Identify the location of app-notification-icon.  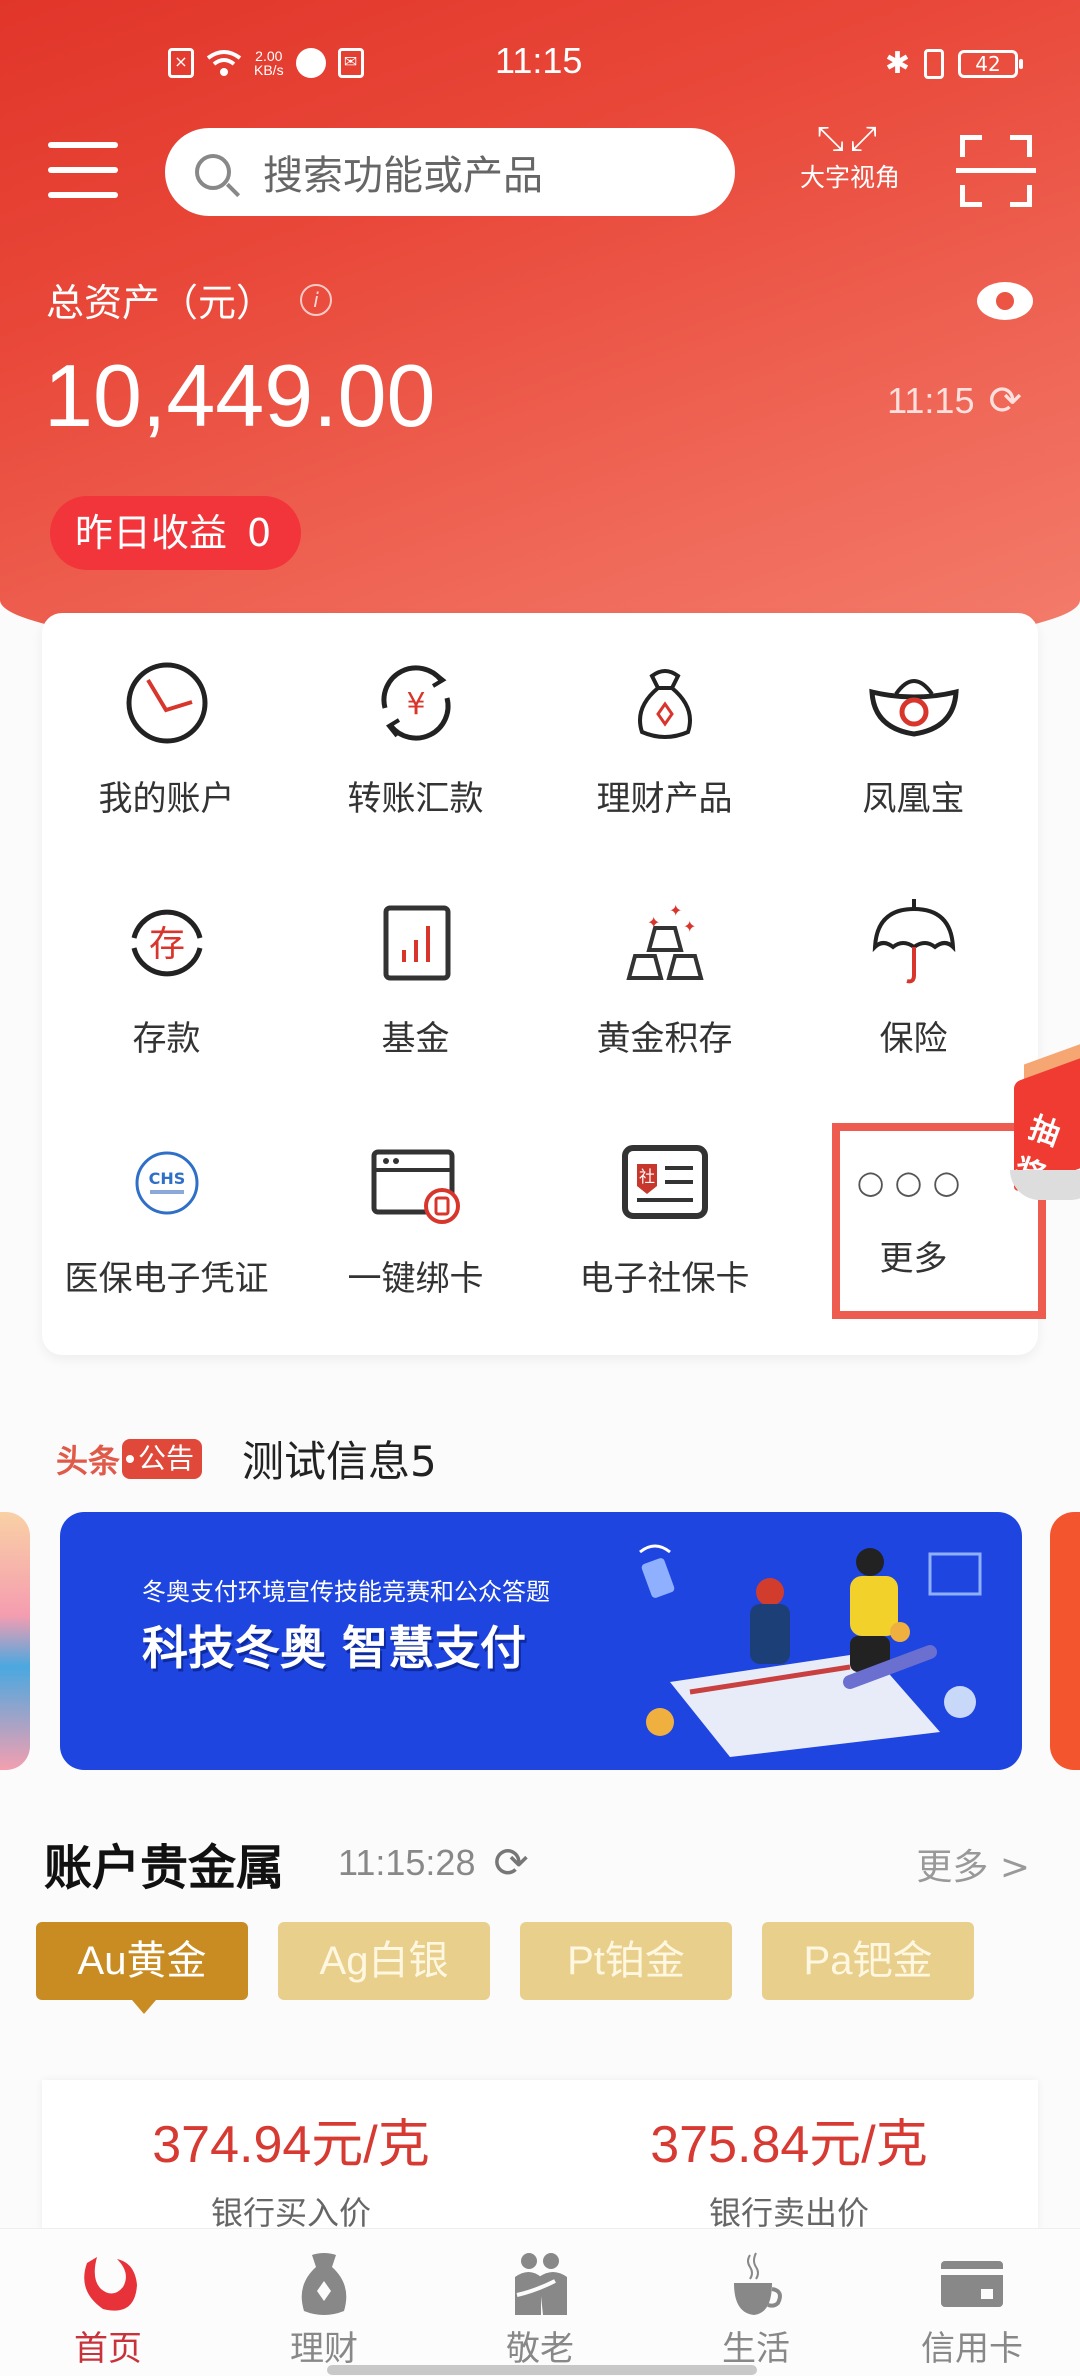
(310, 63).